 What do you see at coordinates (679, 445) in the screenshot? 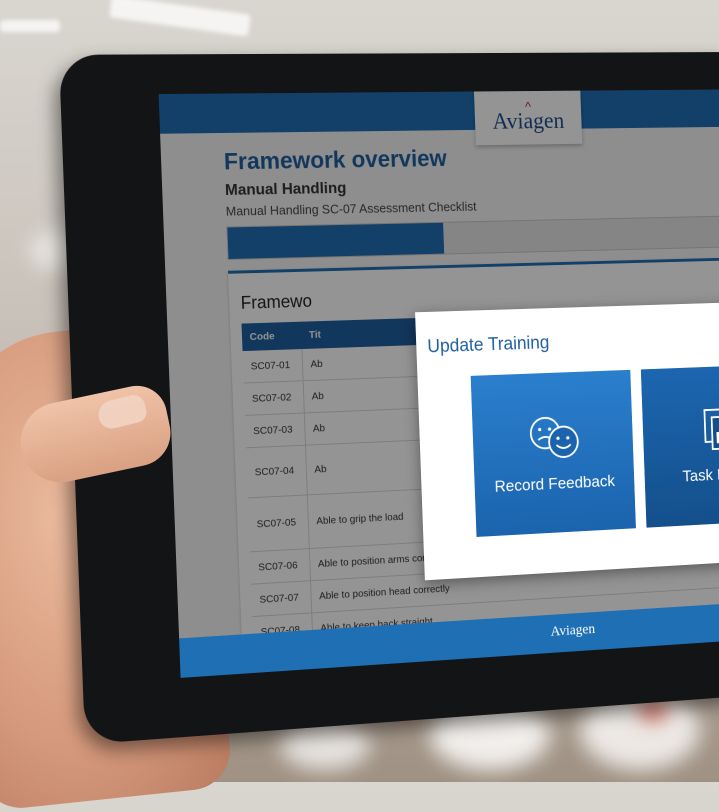
I see `task-evidence-button: Task Eviden` at bounding box center [679, 445].